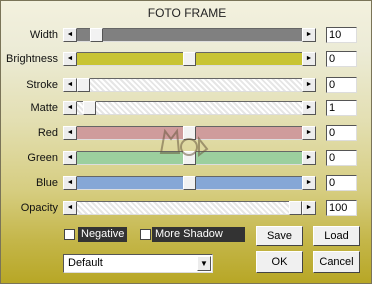  I want to click on ok-button: OK, so click(279, 262).